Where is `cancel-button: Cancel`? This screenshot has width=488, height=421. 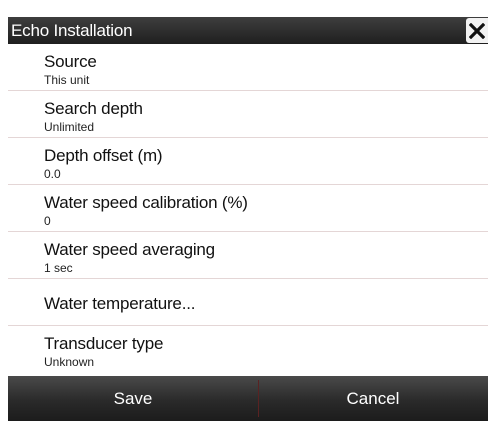
cancel-button: Cancel is located at coordinates (373, 398).